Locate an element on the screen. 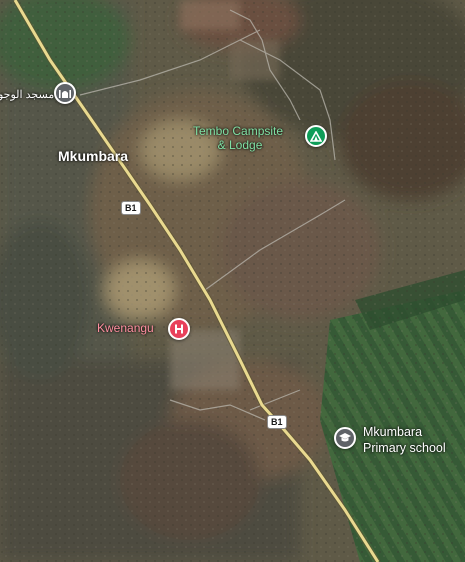 This screenshot has height=562, width=465. school-label-line1: Mkumbara is located at coordinates (393, 432).